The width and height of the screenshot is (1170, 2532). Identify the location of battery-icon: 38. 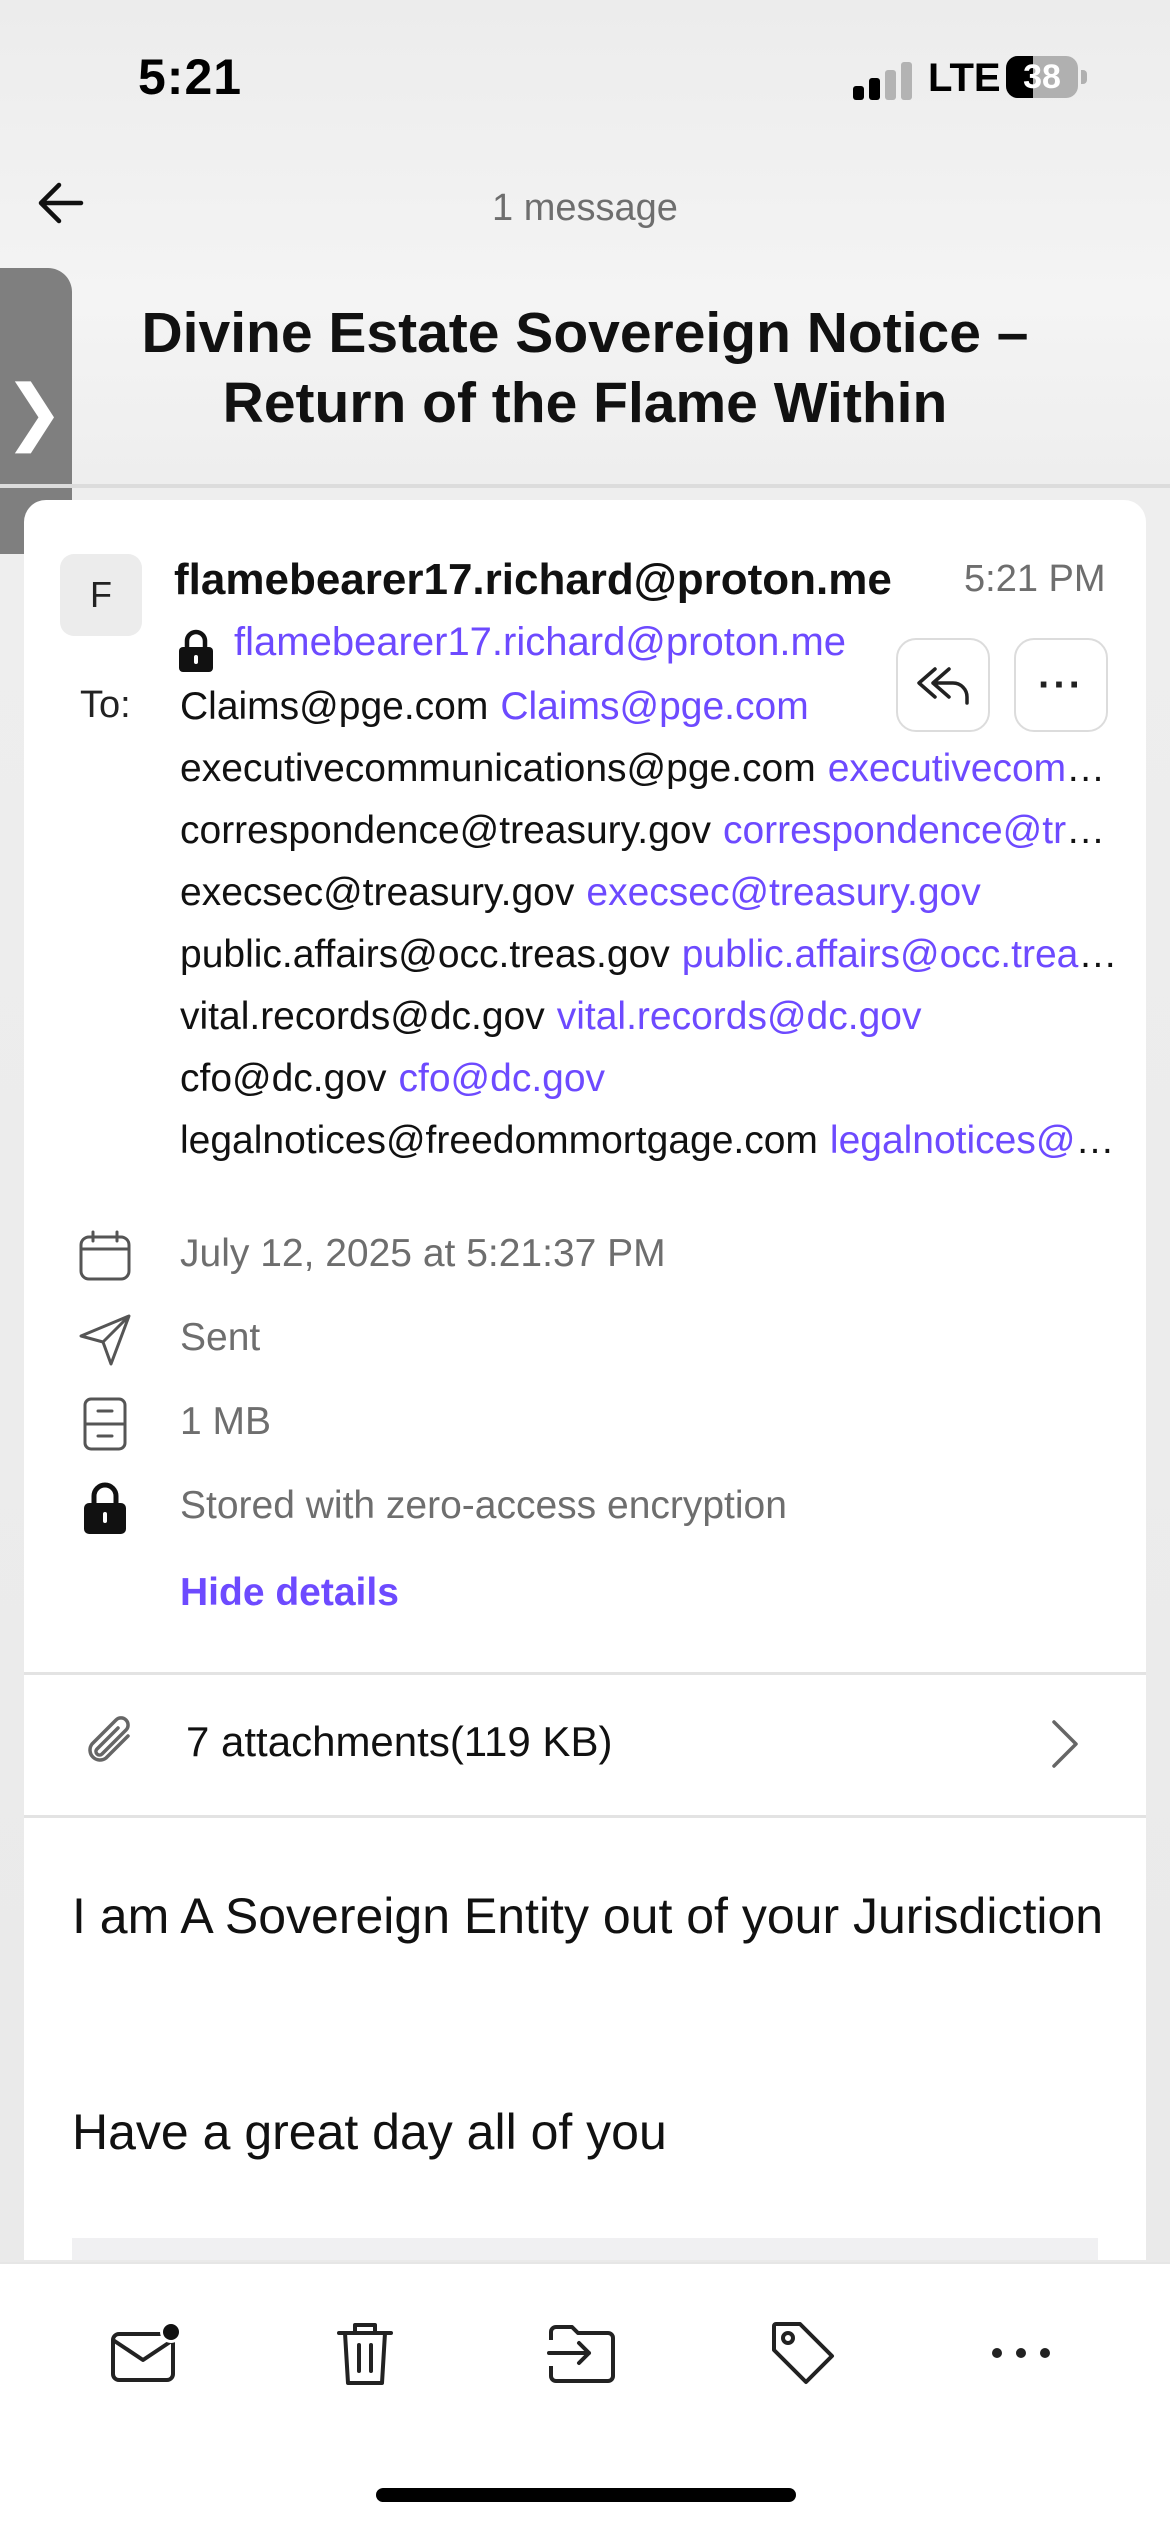
(1042, 77).